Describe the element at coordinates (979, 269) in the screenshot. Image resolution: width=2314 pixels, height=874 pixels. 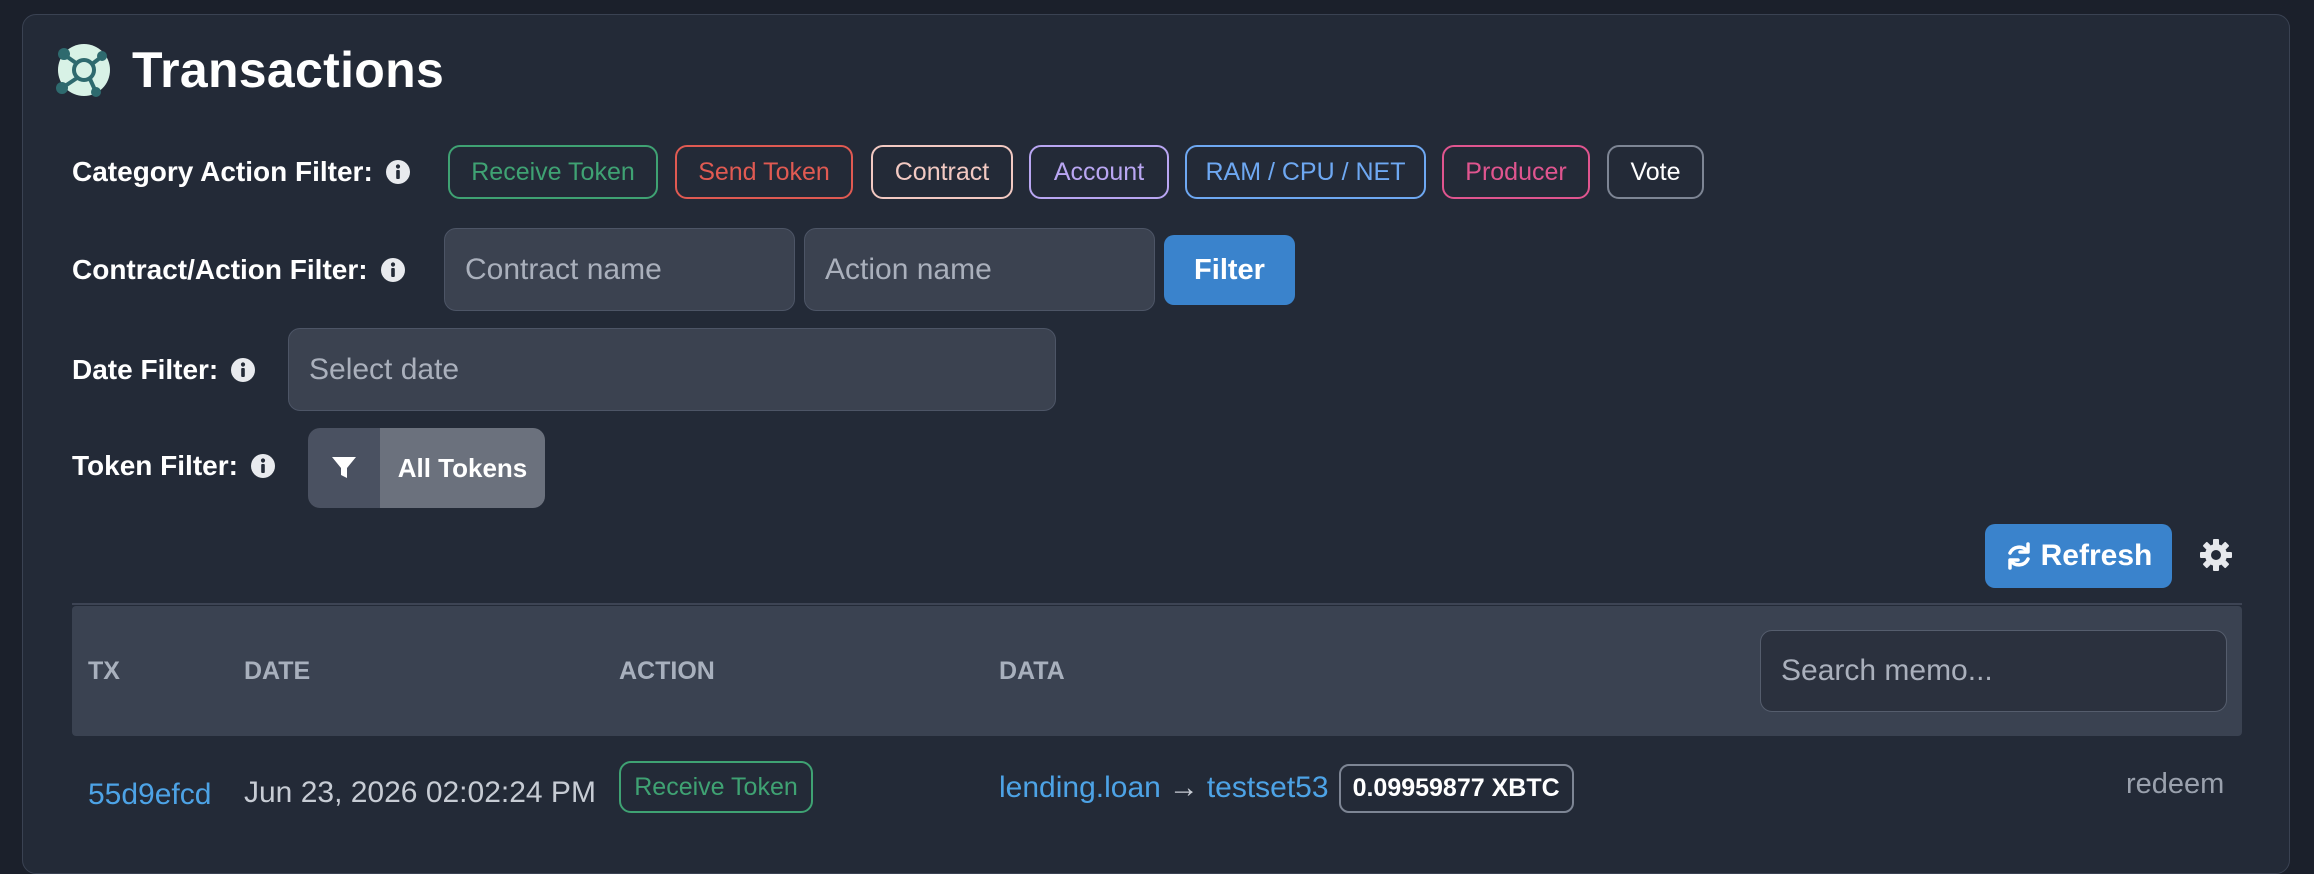
I see `action-name-input: Action name` at that location.